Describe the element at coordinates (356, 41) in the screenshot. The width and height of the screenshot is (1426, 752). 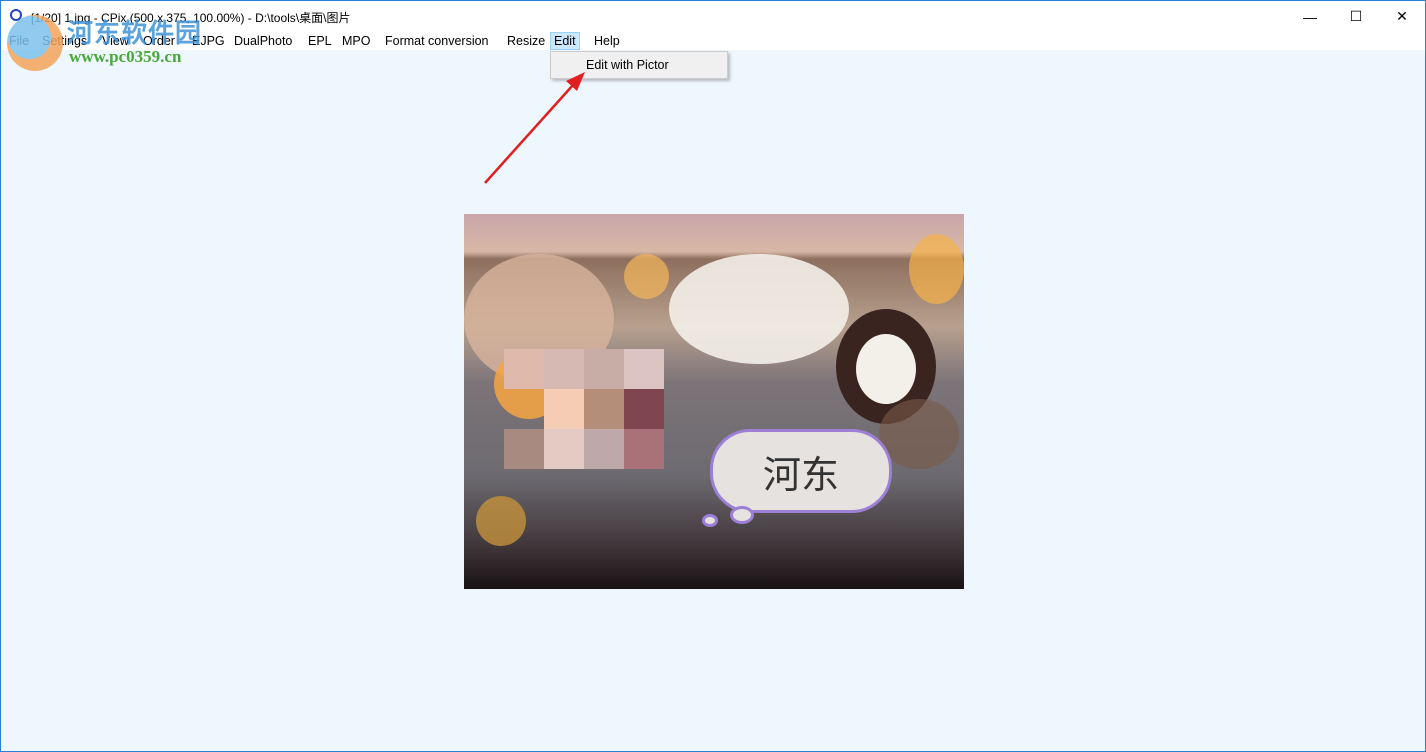
I see `menu-mpo: MPO` at that location.